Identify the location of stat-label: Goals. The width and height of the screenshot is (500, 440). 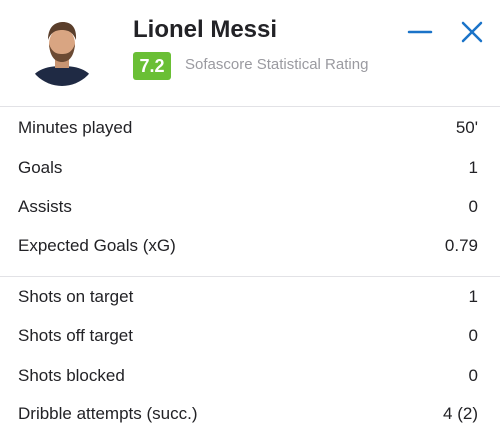
(40, 167).